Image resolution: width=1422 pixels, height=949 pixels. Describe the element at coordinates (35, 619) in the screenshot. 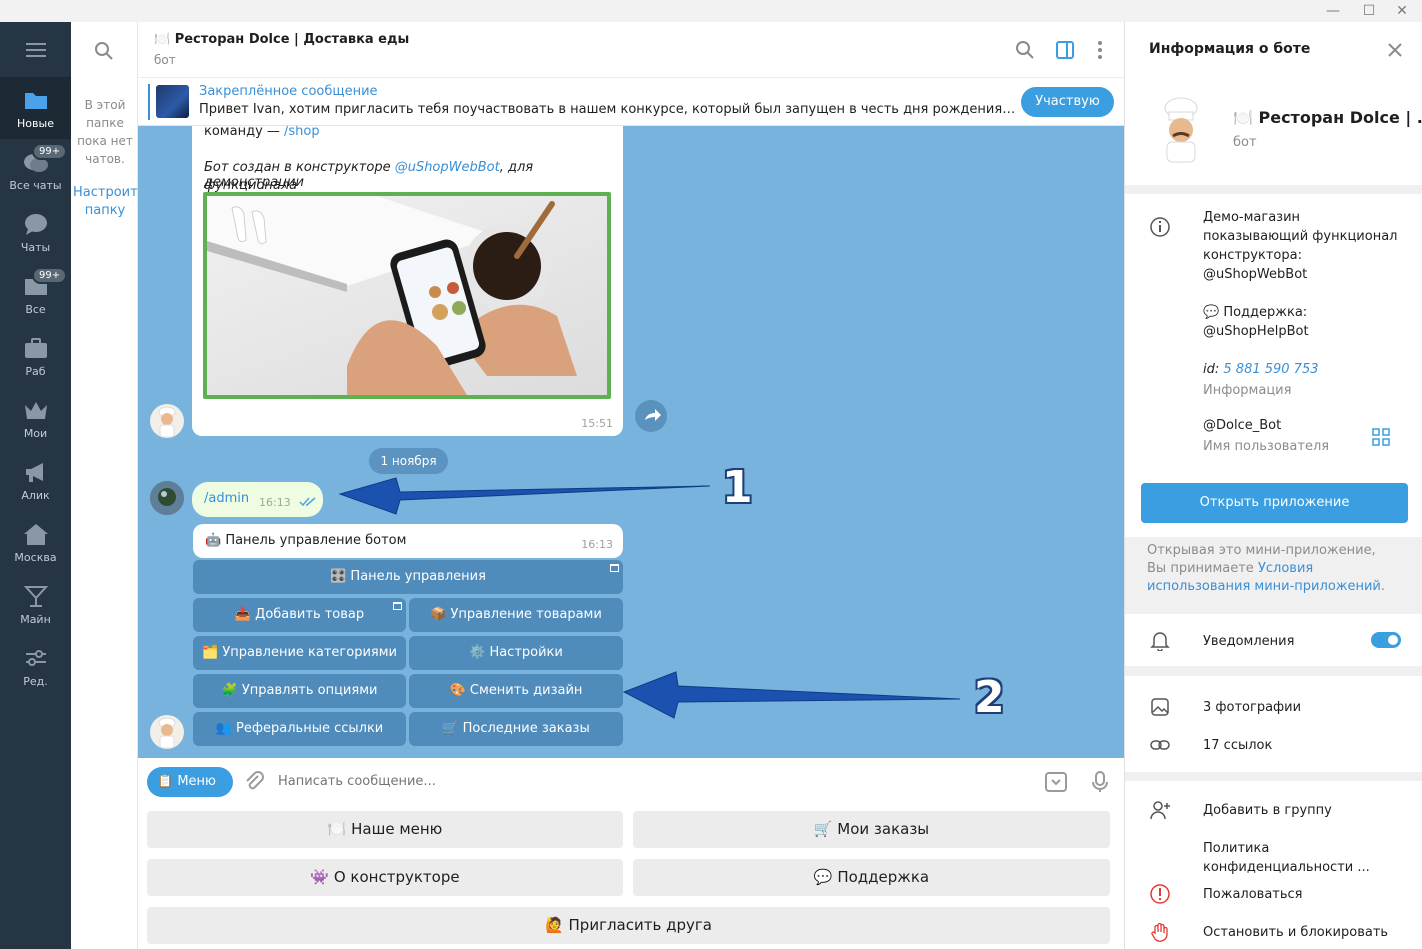

I see `folder-label: Майн` at that location.